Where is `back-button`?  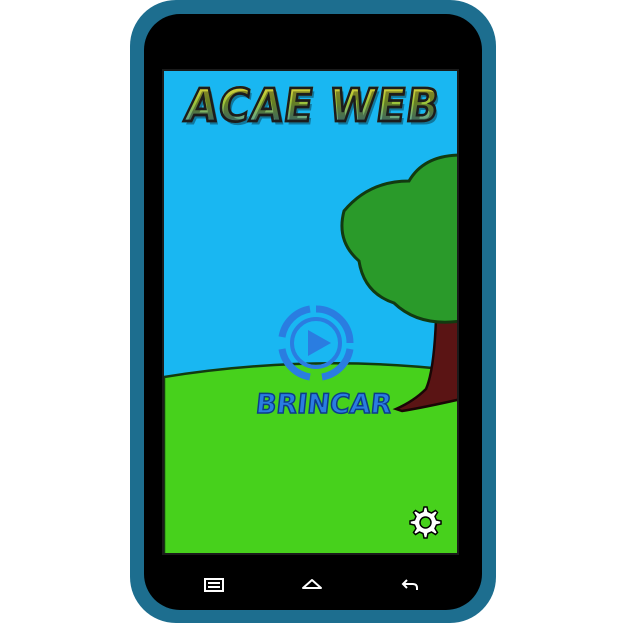 back-button is located at coordinates (410, 584).